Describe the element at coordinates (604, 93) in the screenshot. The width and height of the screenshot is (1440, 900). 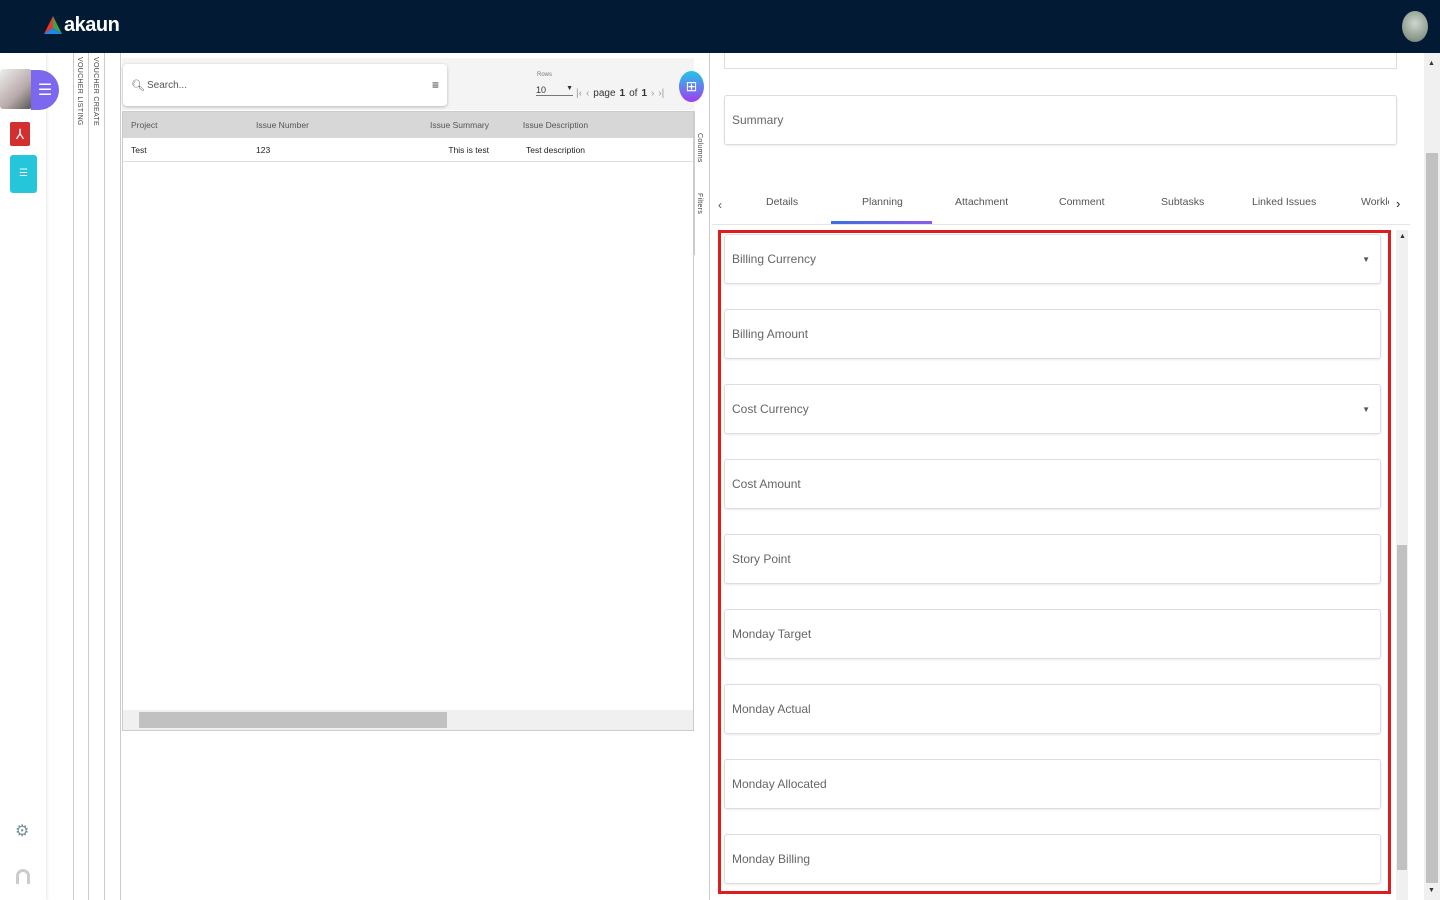
I see `page-word: page` at that location.